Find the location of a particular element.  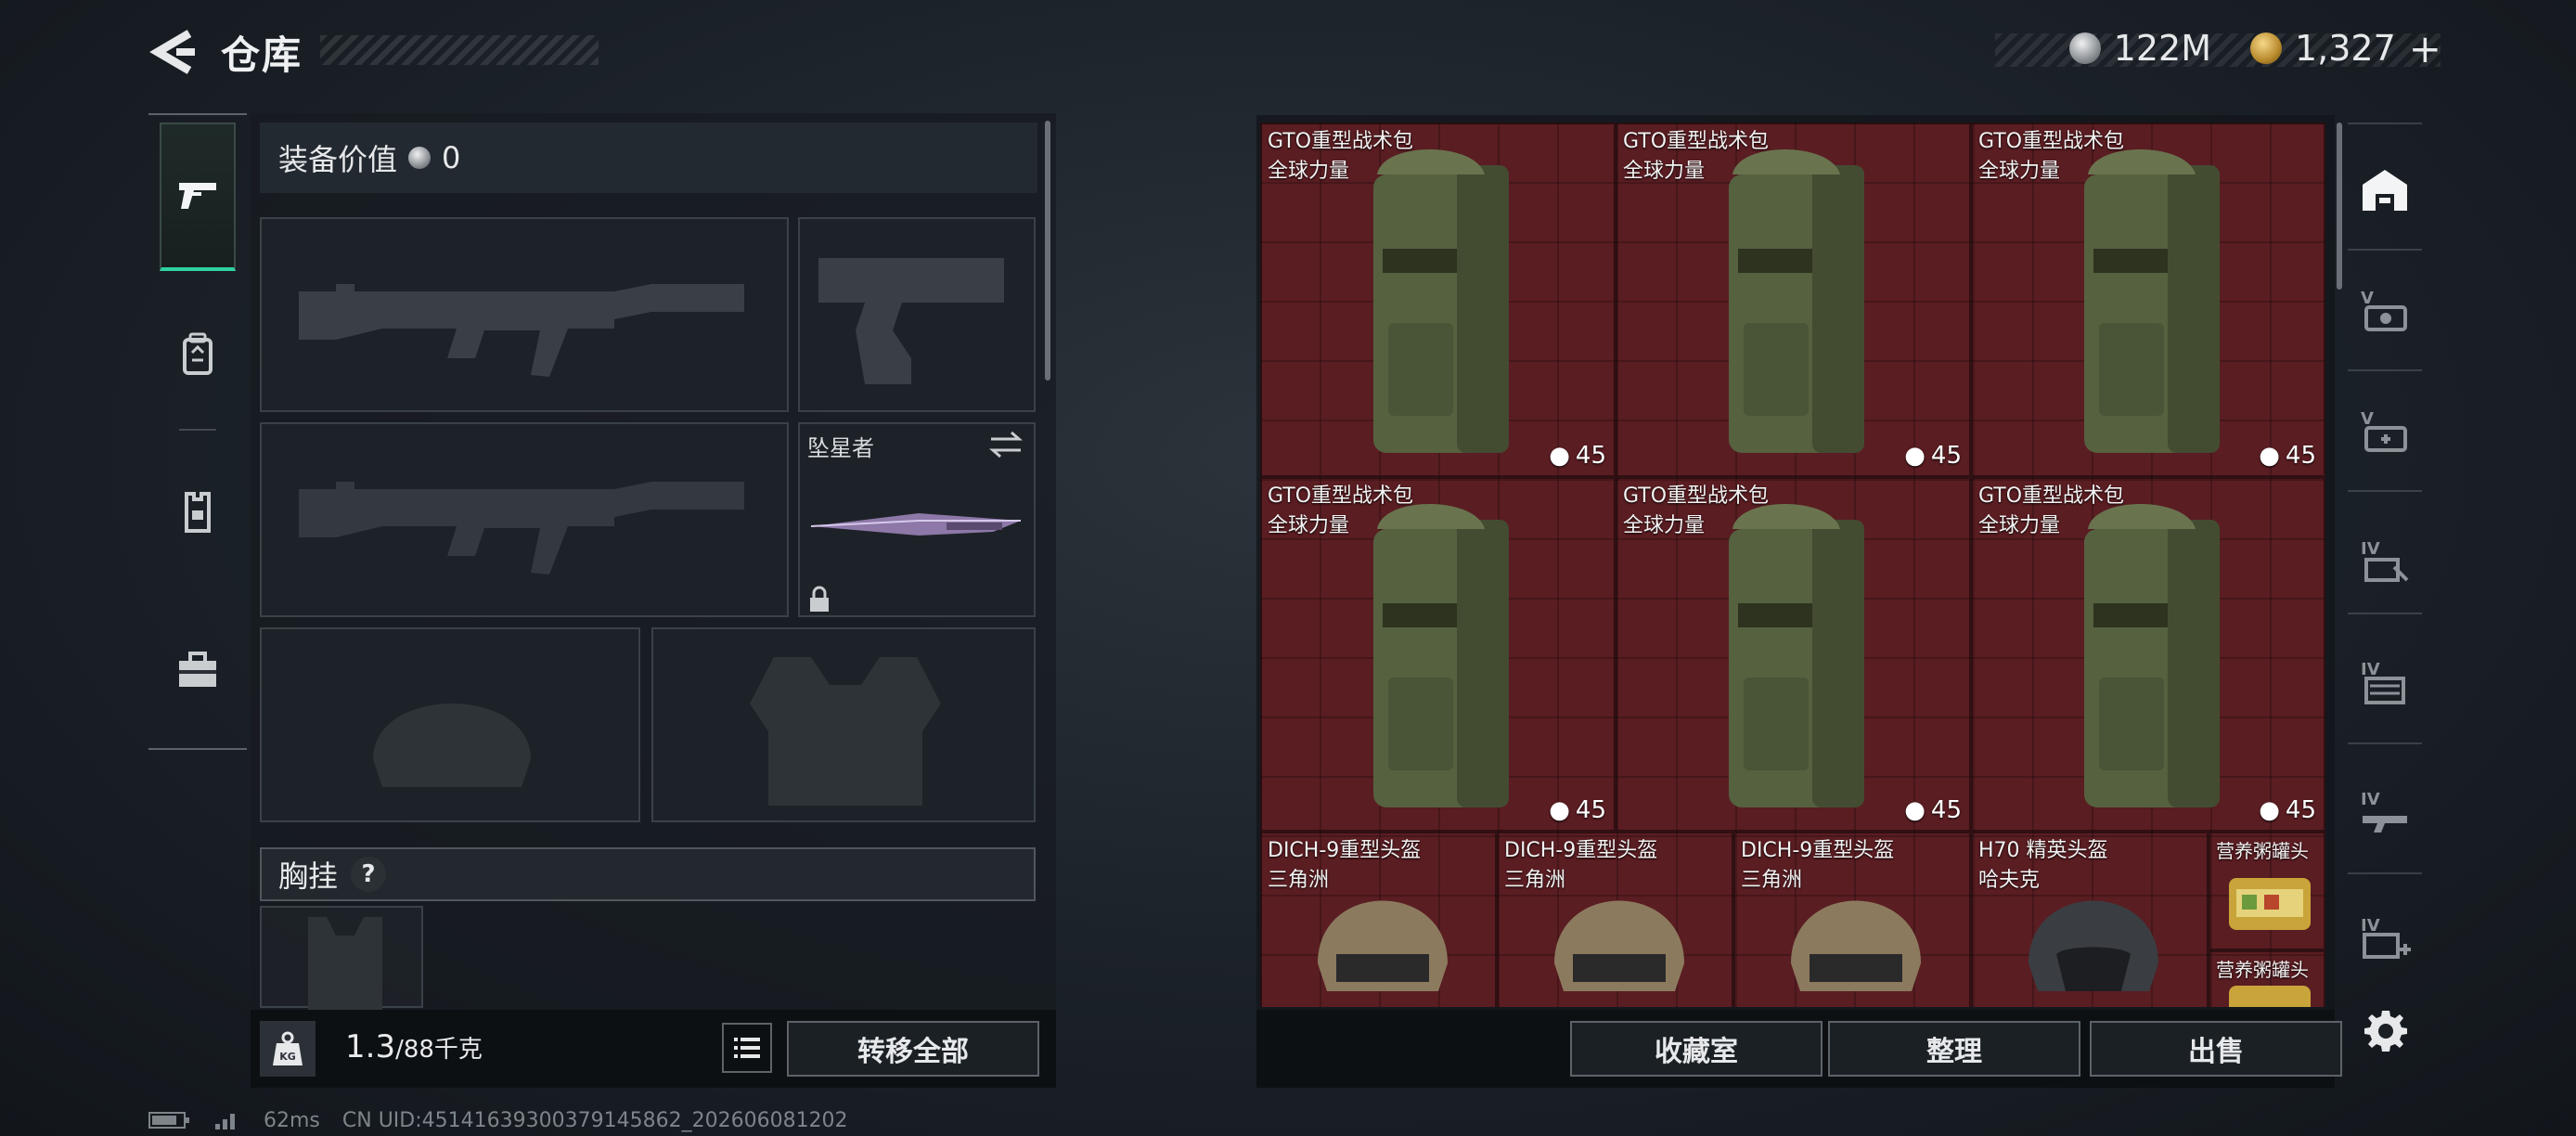

tab-armor is located at coordinates (198, 512).